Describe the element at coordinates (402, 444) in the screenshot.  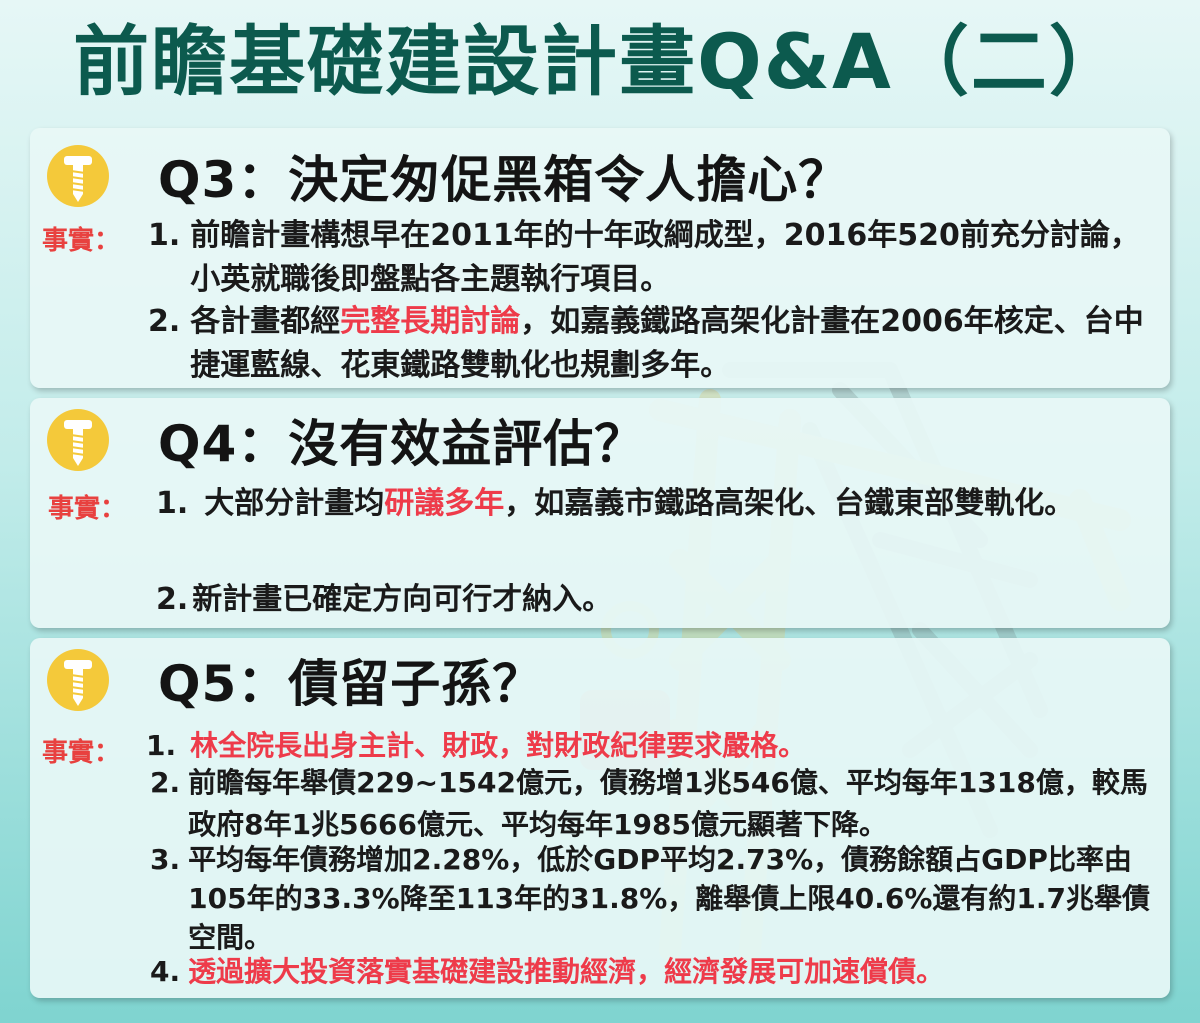
I see `q4-question: Q4：沒有效益評估？` at that location.